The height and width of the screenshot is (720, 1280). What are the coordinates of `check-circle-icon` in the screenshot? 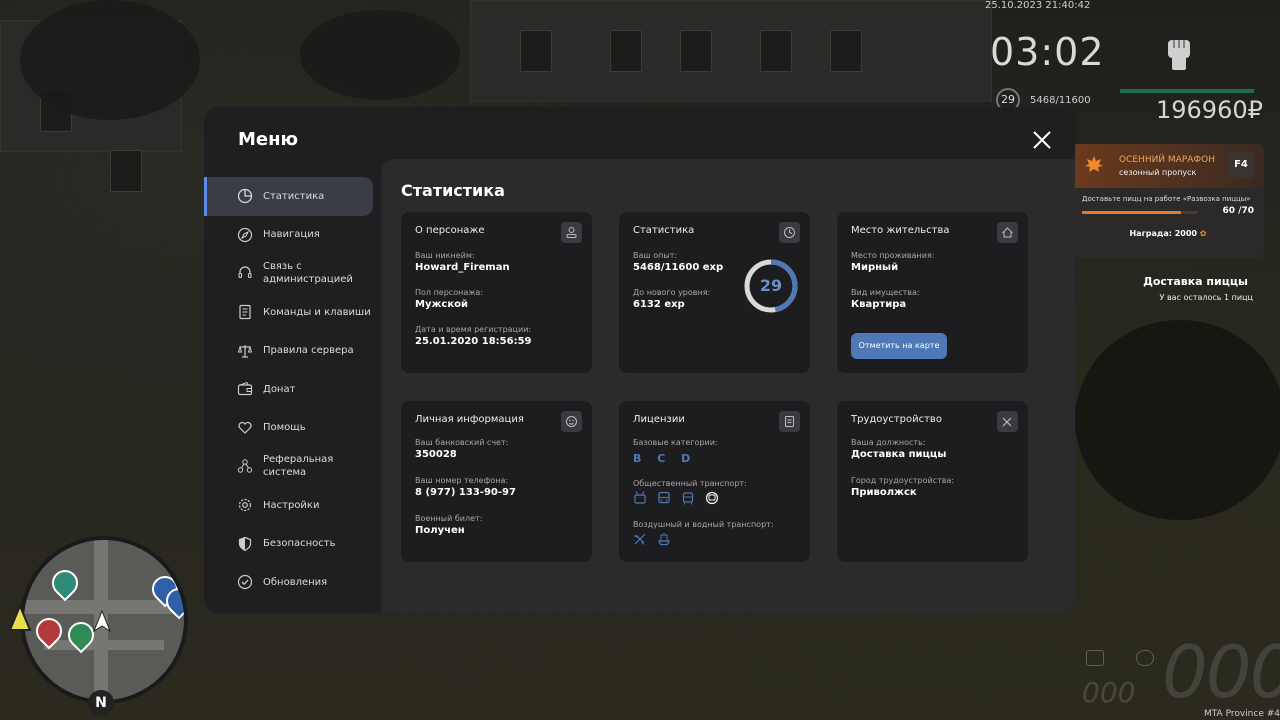 It's located at (245, 582).